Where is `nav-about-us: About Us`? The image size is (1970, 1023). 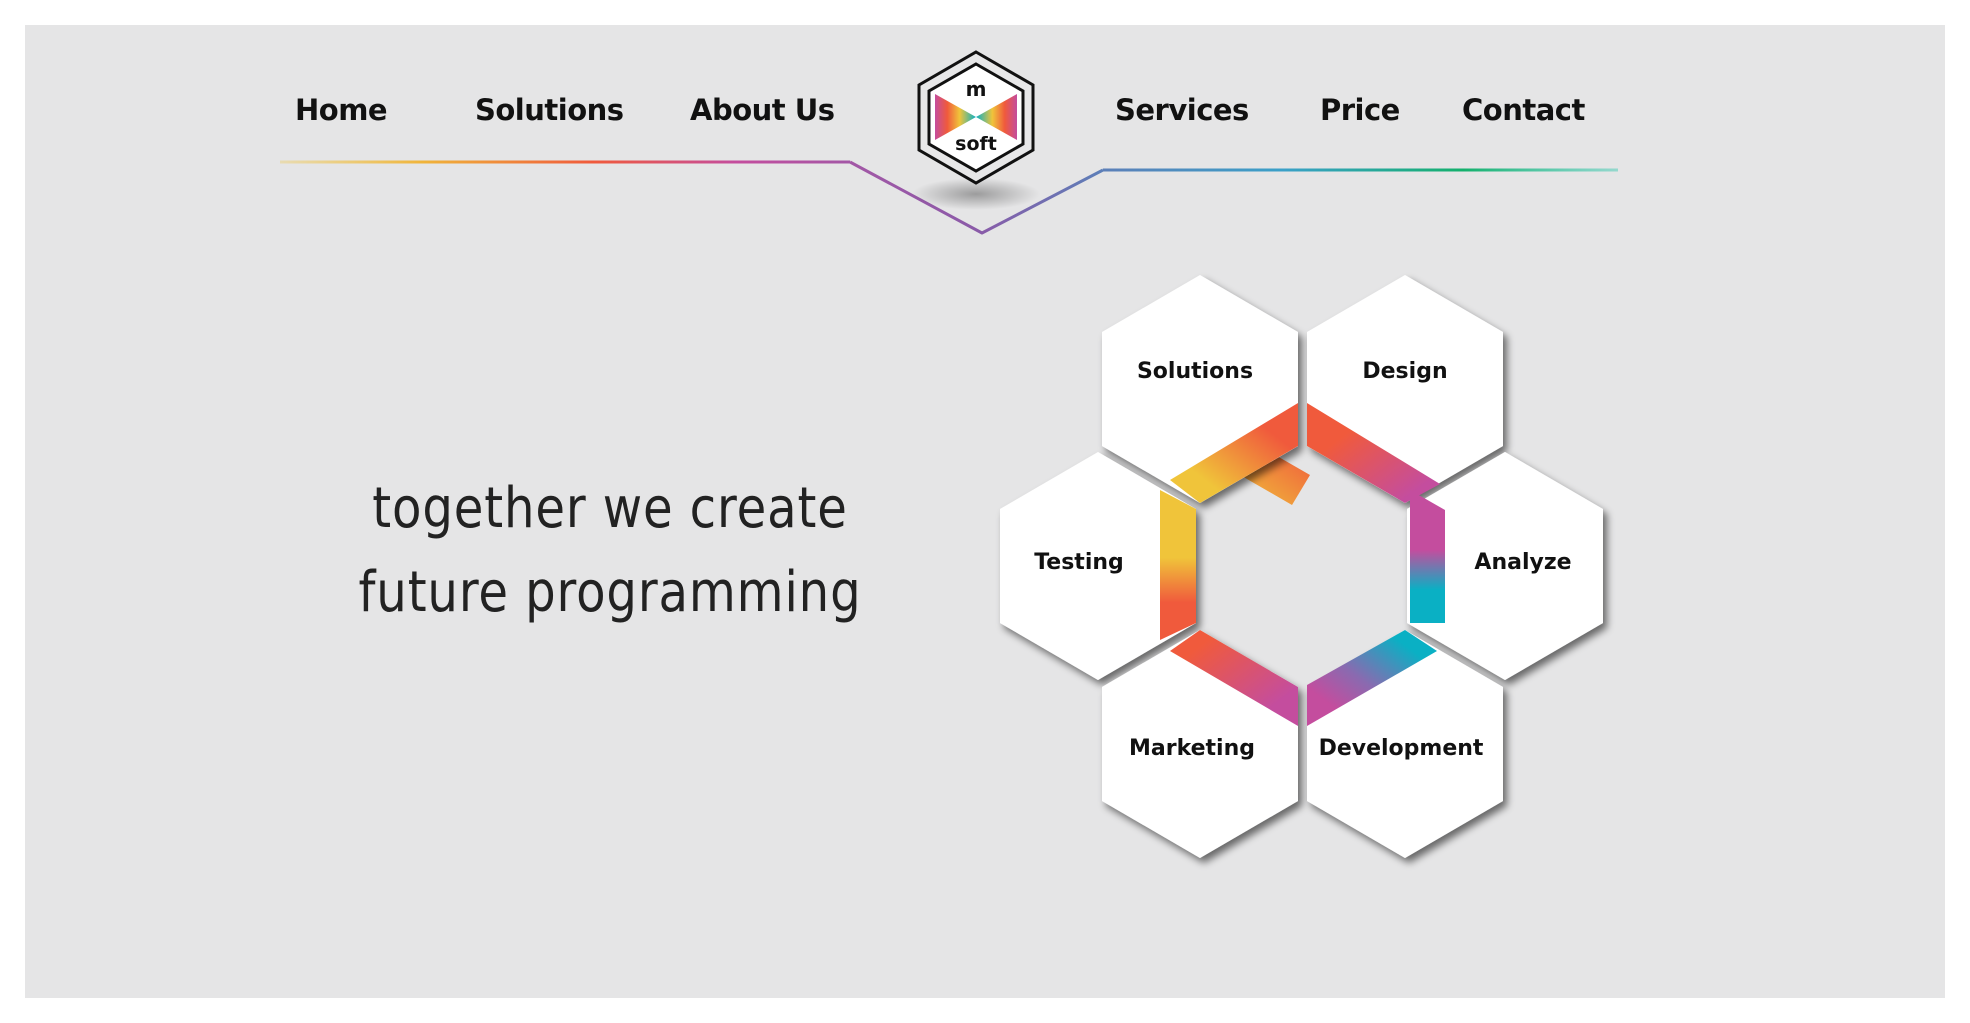
nav-about-us: About Us is located at coordinates (762, 110).